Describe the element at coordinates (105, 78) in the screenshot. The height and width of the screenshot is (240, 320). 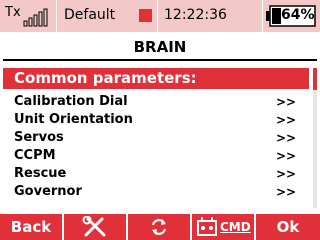
I see `section-label: Common parameters:` at that location.